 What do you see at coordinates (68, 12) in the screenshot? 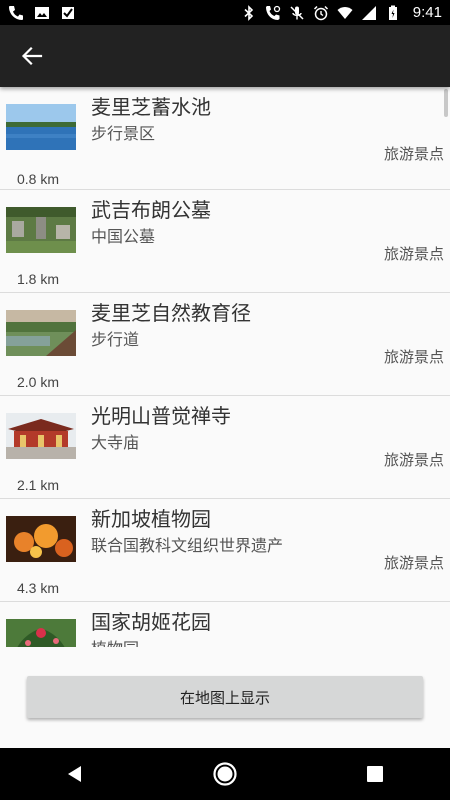
I see `check-icon` at bounding box center [68, 12].